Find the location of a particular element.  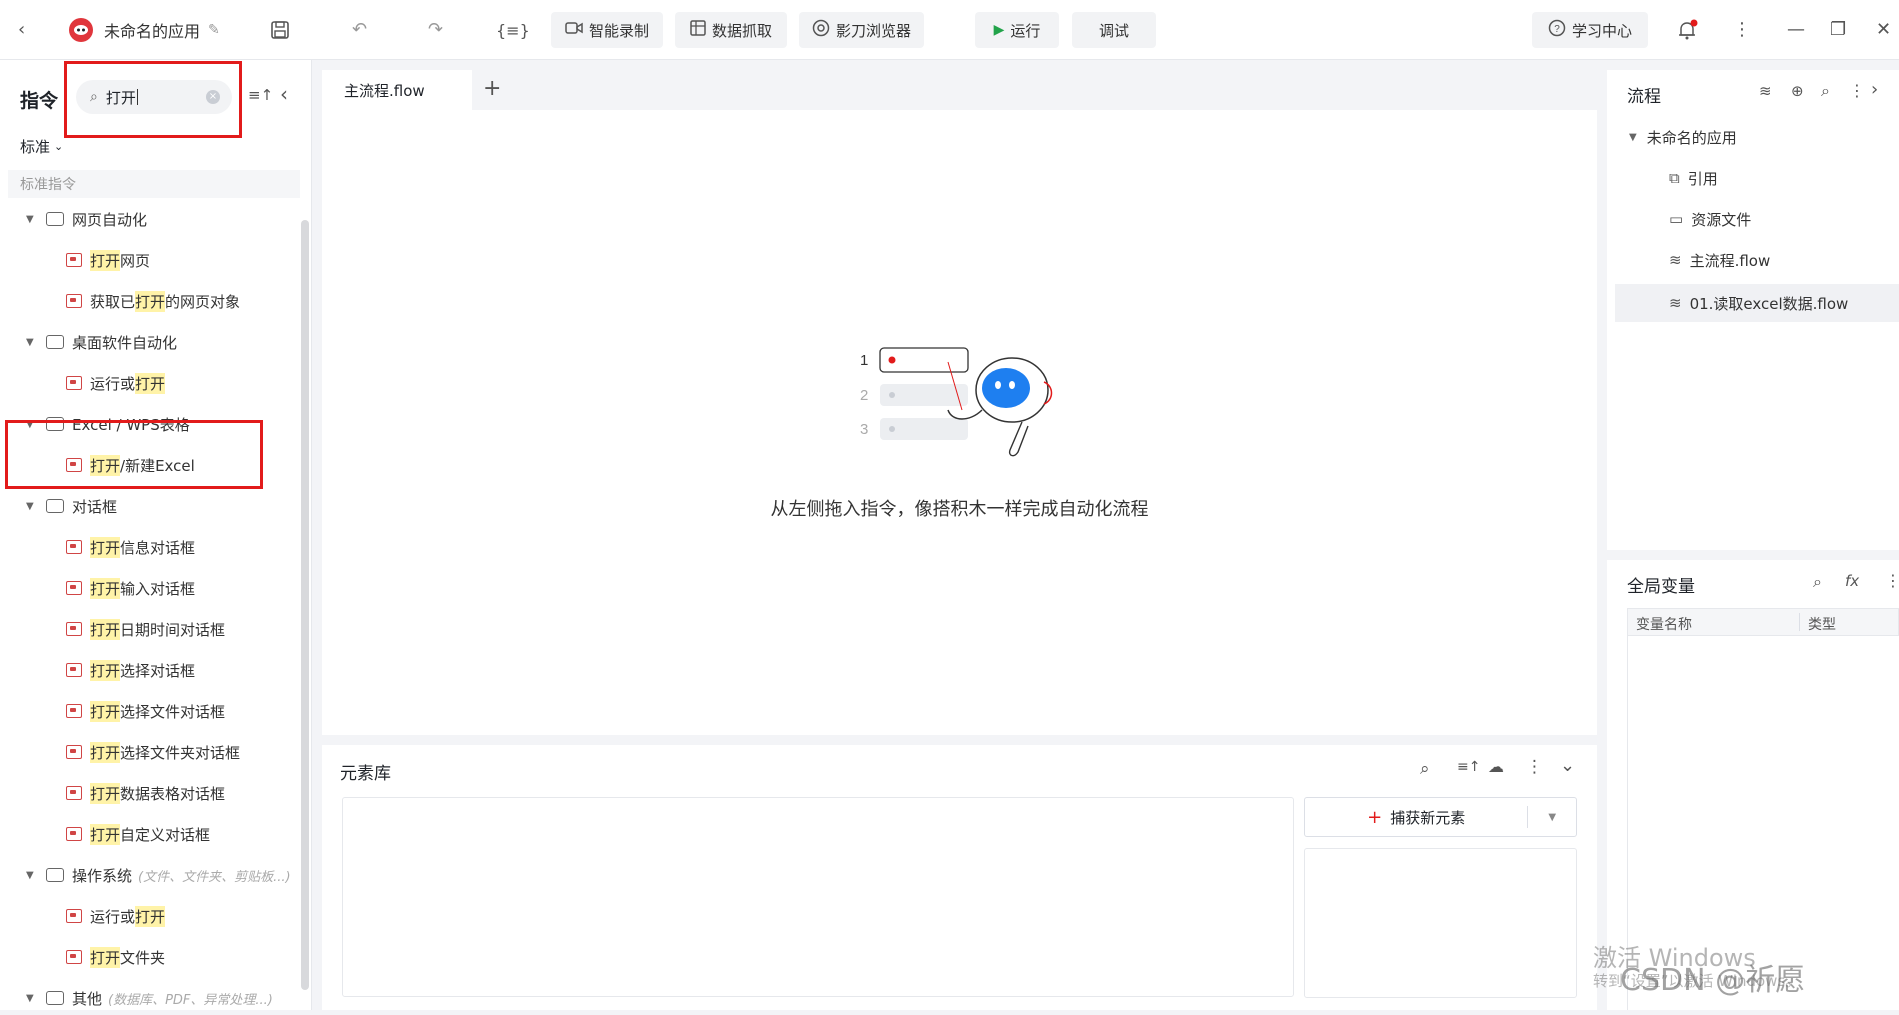

collapse-icon: › is located at coordinates (1874, 89).